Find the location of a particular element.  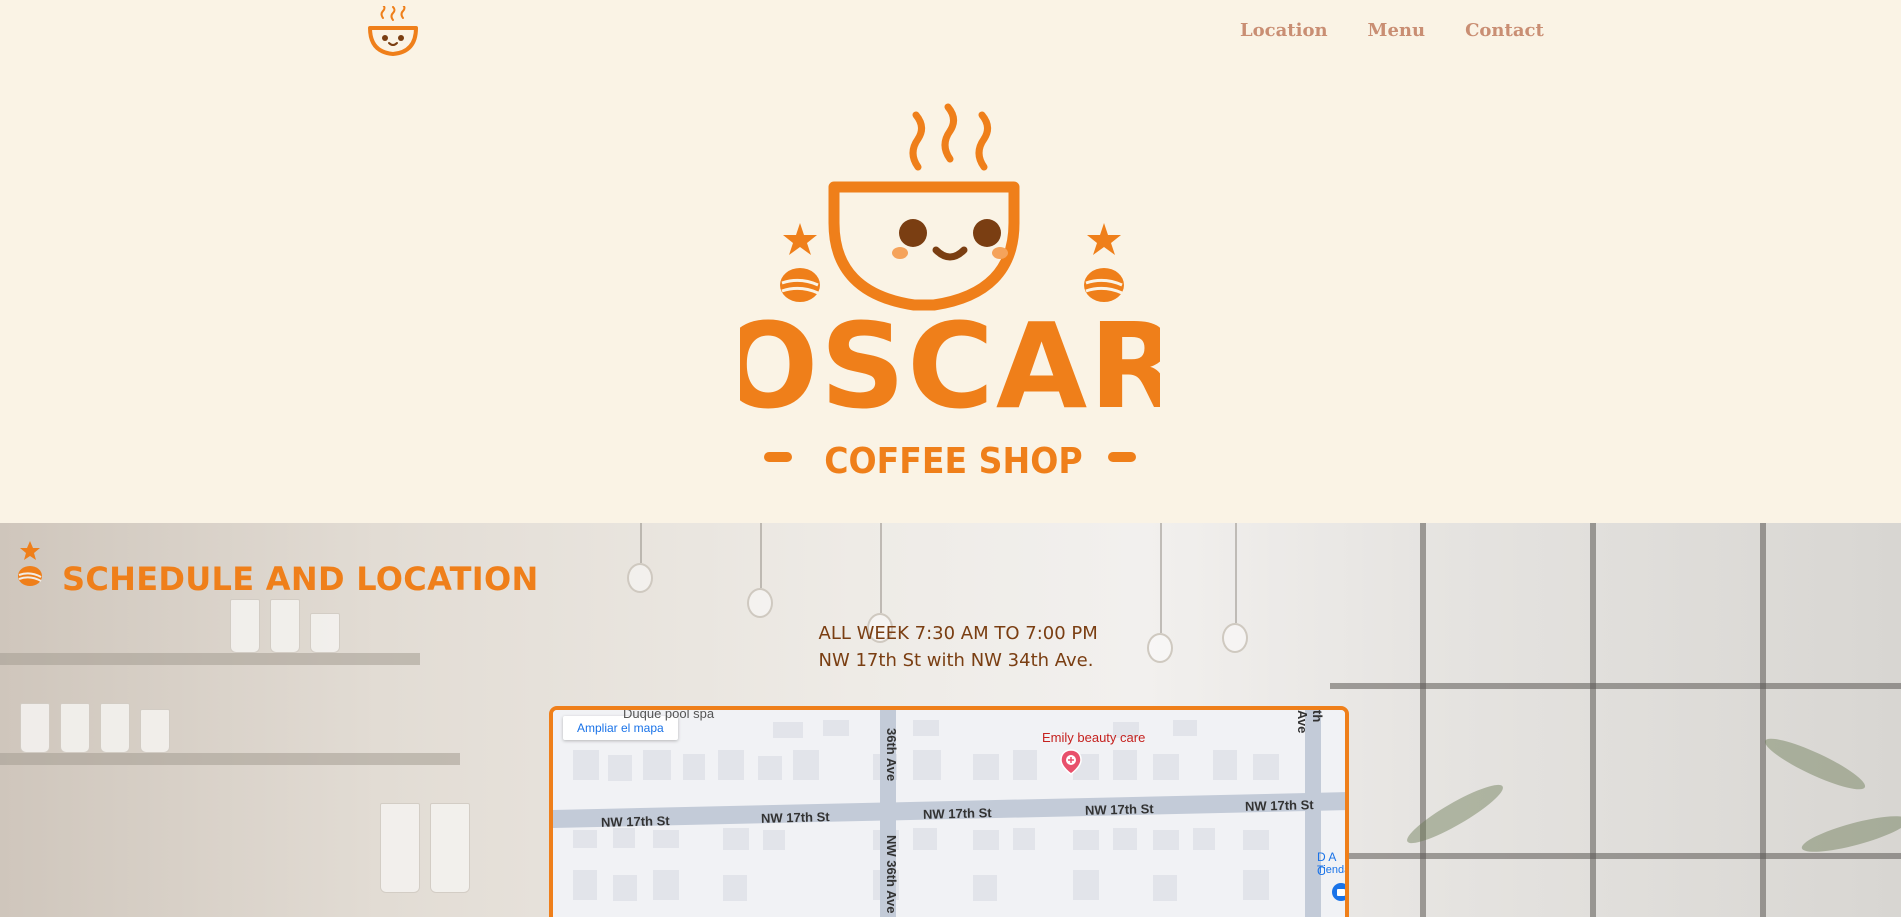

nav-link-contact: Contact is located at coordinates (1504, 30).